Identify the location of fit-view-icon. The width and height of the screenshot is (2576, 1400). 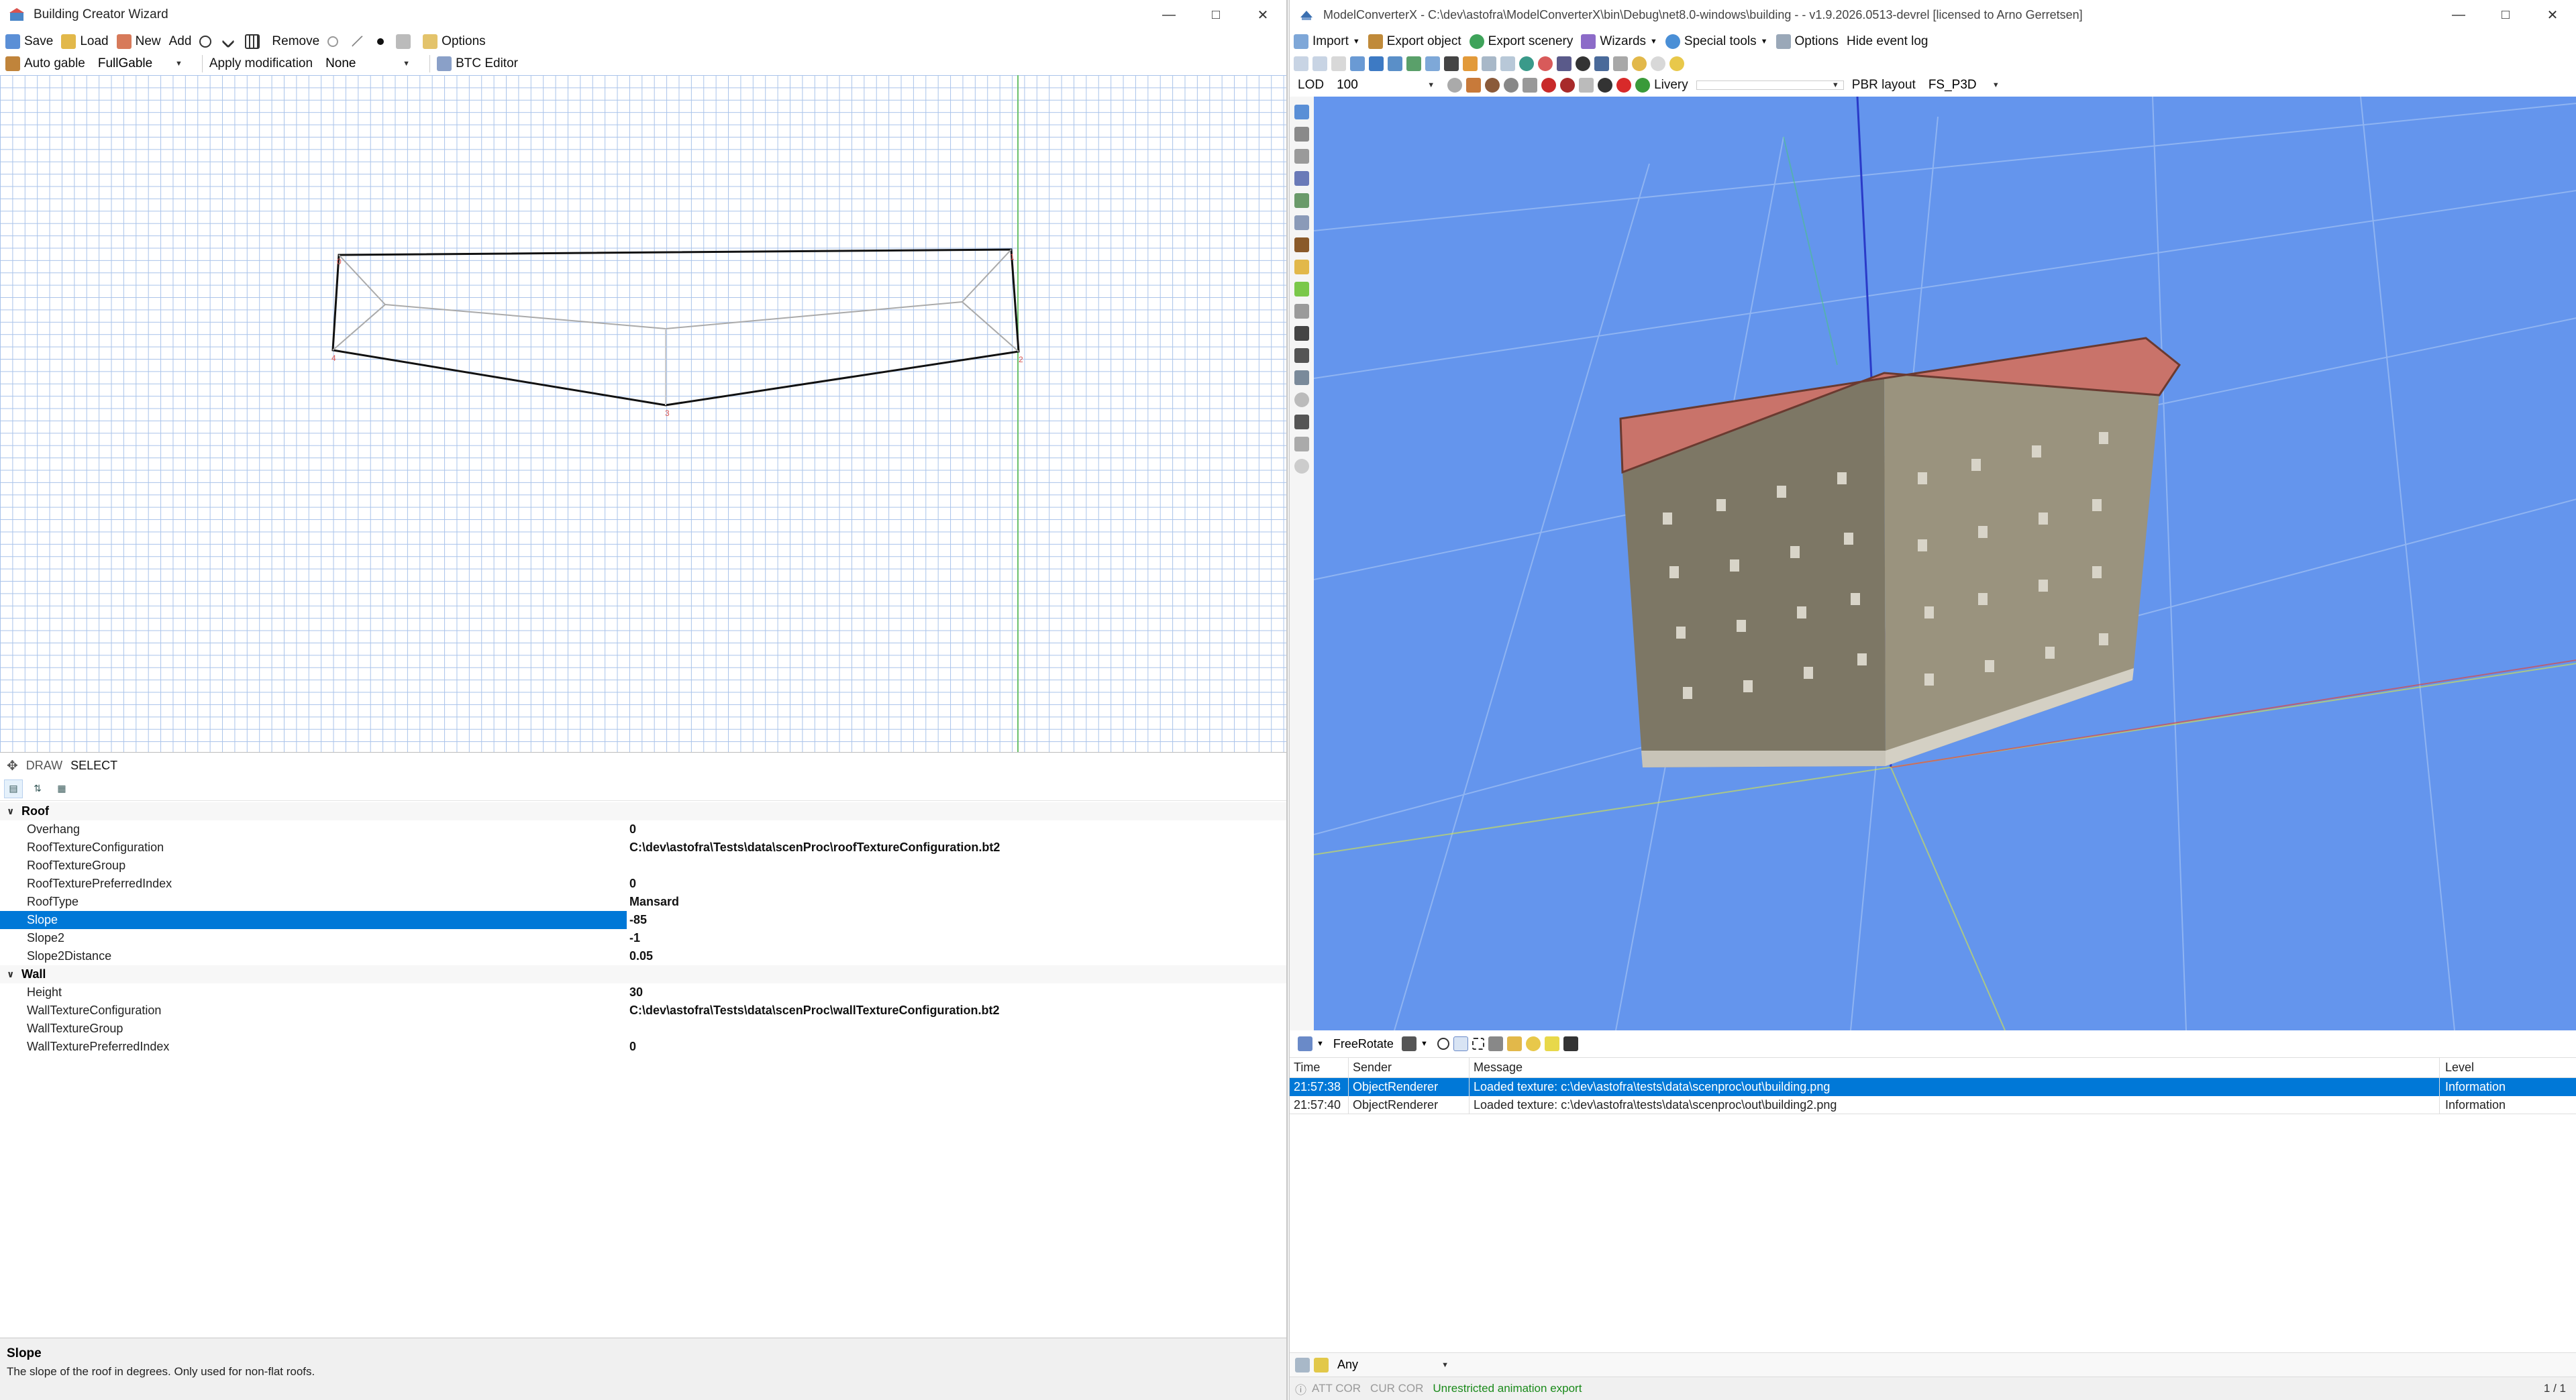
(1305, 1043).